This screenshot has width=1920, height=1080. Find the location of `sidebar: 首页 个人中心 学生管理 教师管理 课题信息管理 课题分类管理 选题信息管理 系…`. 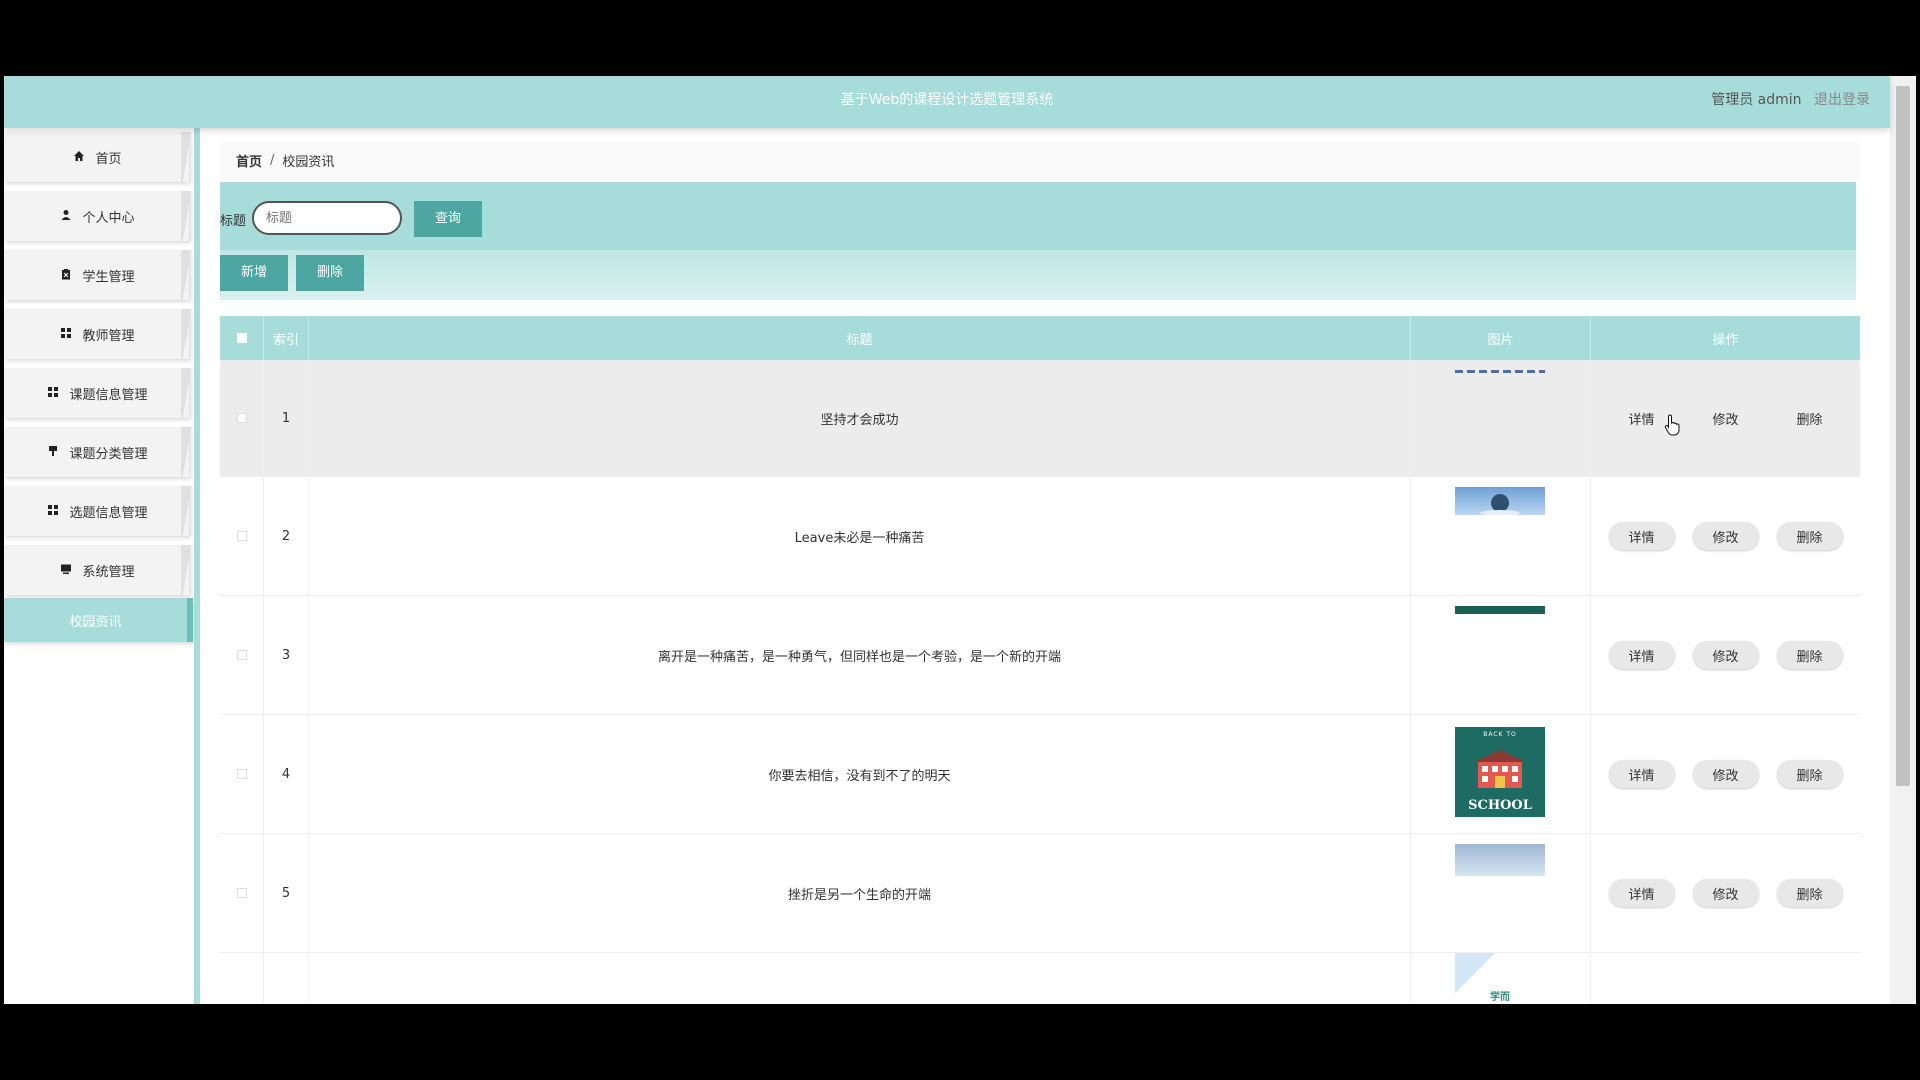

sidebar: 首页 个人中心 学生管理 教师管理 课题信息管理 课题分类管理 选题信息管理 系… is located at coordinates (99, 568).